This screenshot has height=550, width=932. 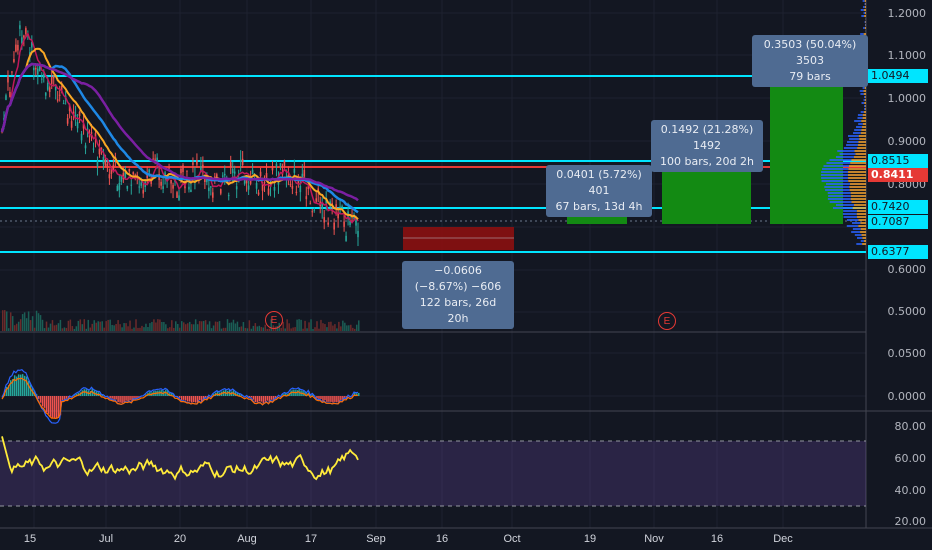 What do you see at coordinates (898, 222) in the screenshot?
I see `level-tag-4: 0.7087` at bounding box center [898, 222].